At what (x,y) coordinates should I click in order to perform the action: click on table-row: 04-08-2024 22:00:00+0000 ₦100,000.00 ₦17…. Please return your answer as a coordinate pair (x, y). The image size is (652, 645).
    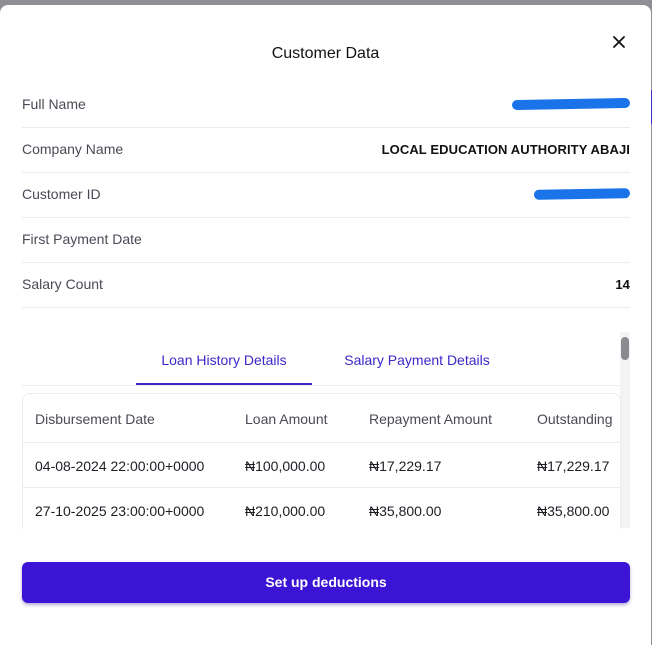
    Looking at the image, I should click on (321, 465).